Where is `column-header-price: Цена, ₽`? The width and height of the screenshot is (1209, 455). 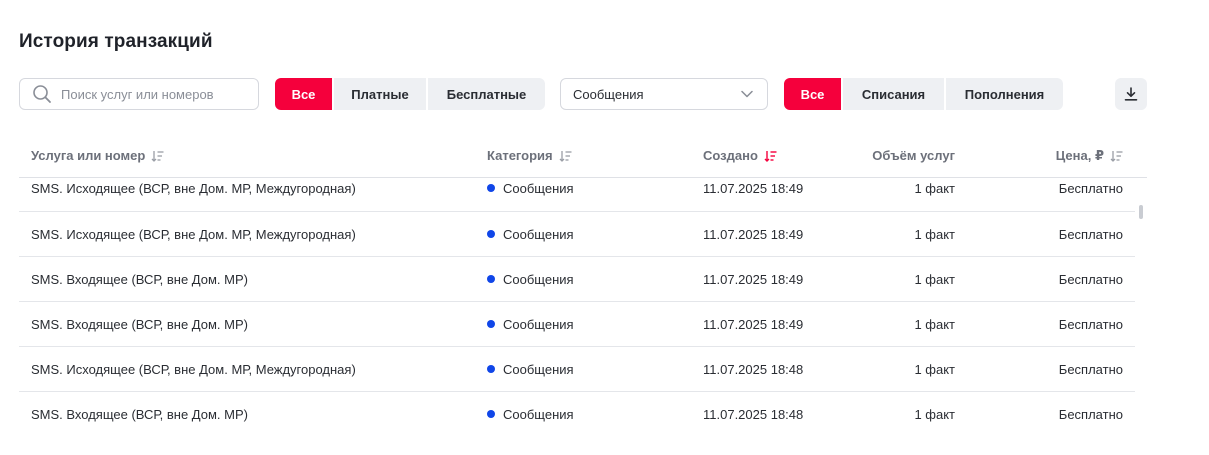
column-header-price: Цена, ₽ is located at coordinates (1089, 156).